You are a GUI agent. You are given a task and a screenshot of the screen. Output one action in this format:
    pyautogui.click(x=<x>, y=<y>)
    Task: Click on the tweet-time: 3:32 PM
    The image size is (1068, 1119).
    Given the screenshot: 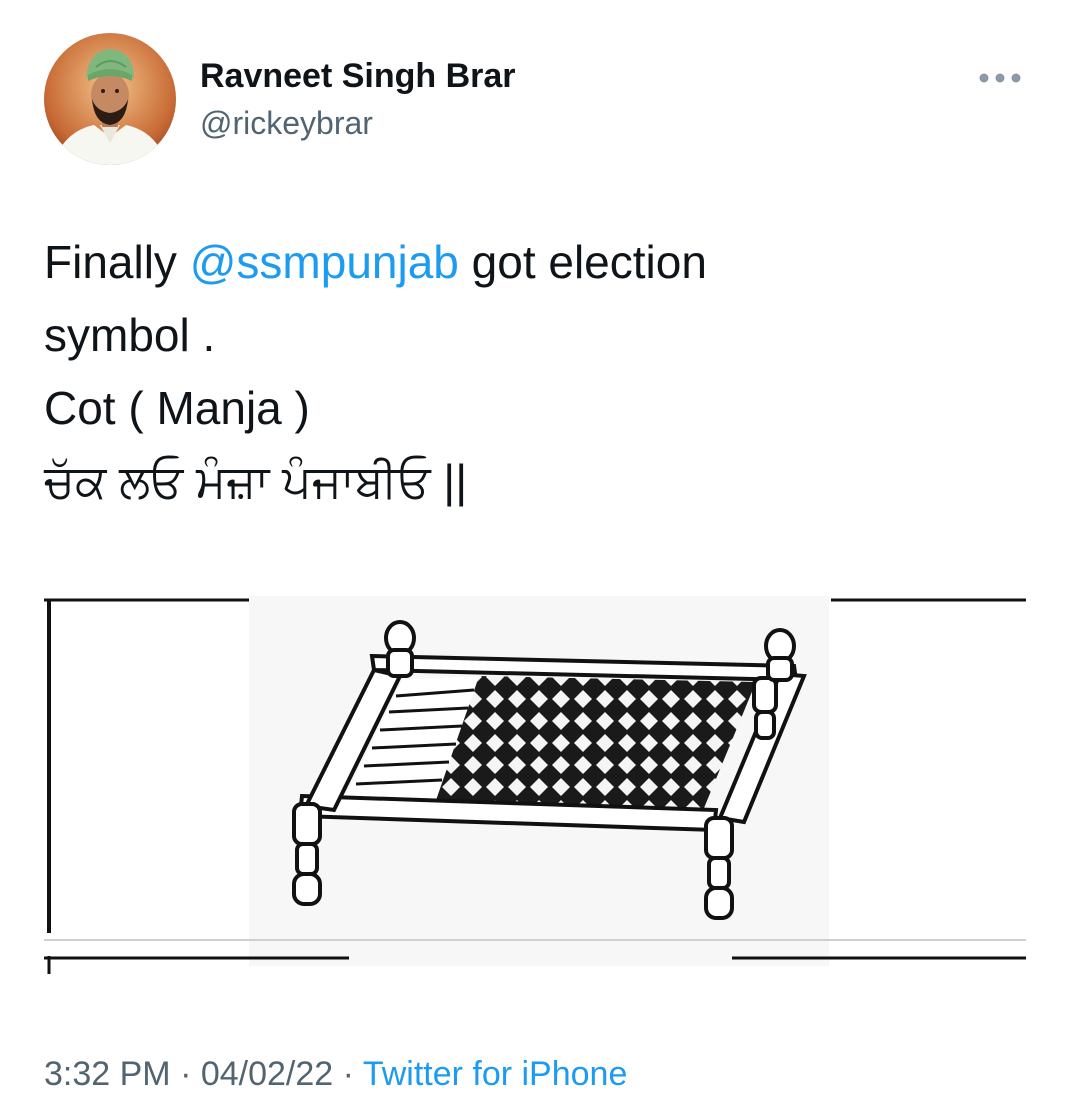 What is the action you would take?
    pyautogui.click(x=107, y=1074)
    